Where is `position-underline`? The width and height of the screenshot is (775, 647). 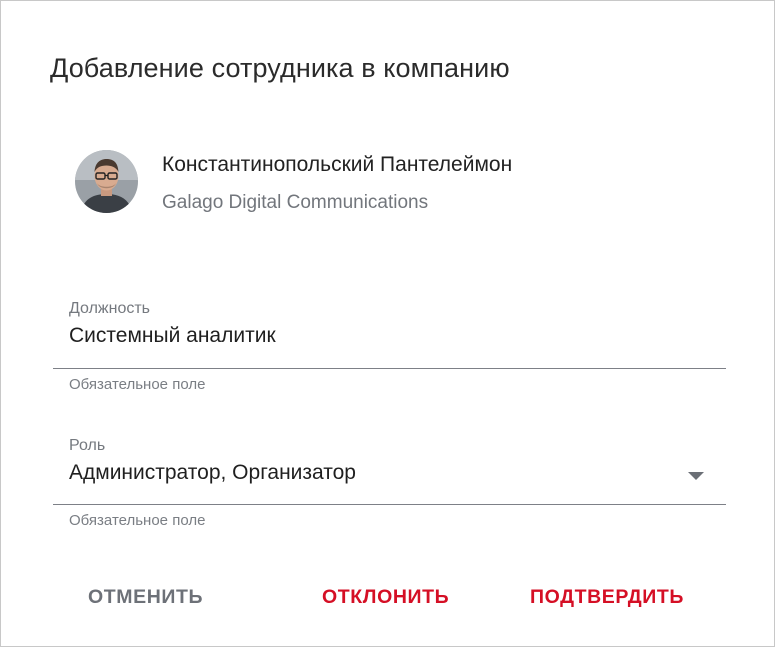 position-underline is located at coordinates (389, 368).